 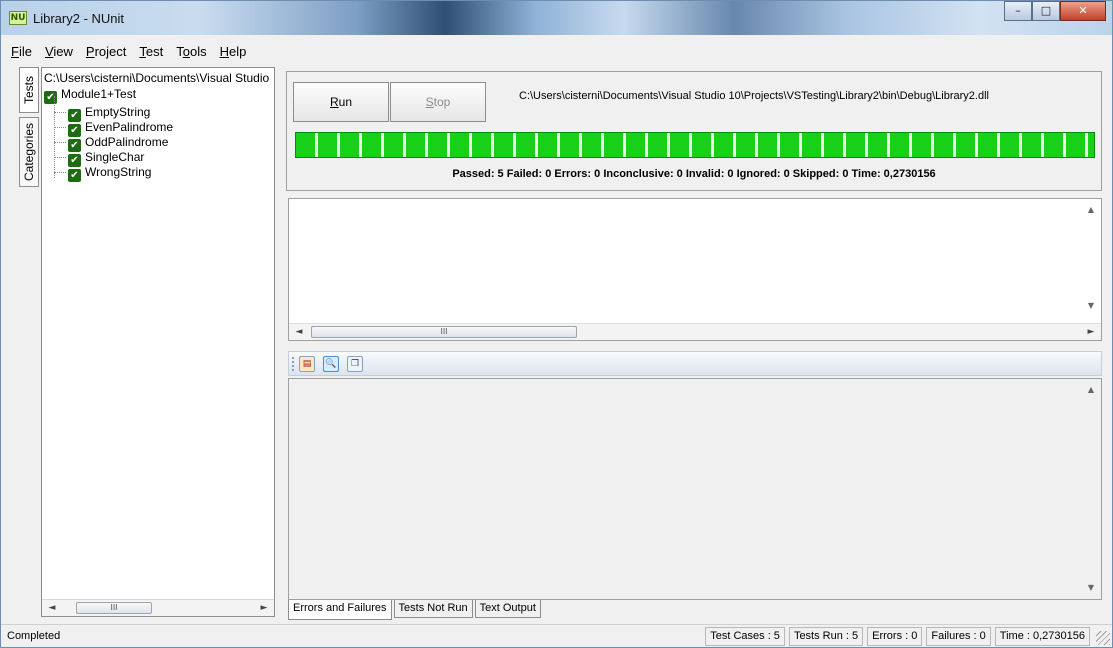 I want to click on window-controls: – □ ✕, so click(x=1055, y=12).